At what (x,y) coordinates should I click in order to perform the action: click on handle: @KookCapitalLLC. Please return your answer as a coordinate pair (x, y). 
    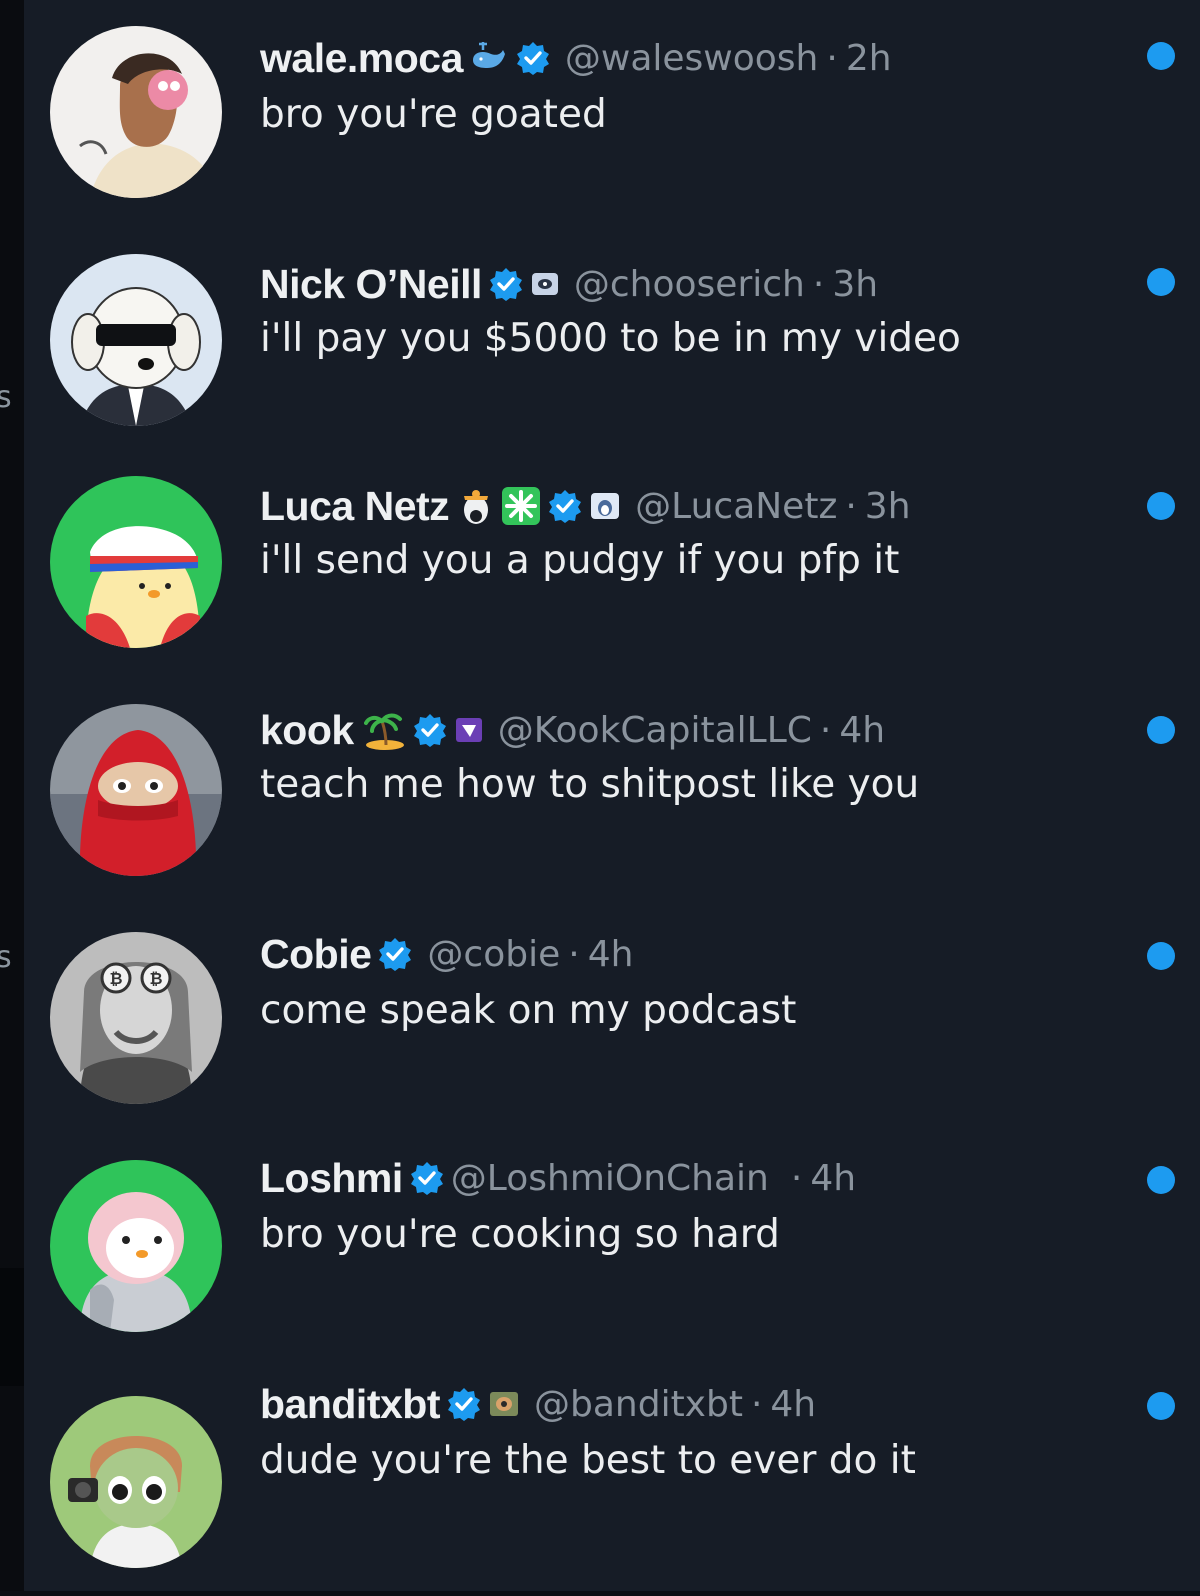
    Looking at the image, I should click on (654, 730).